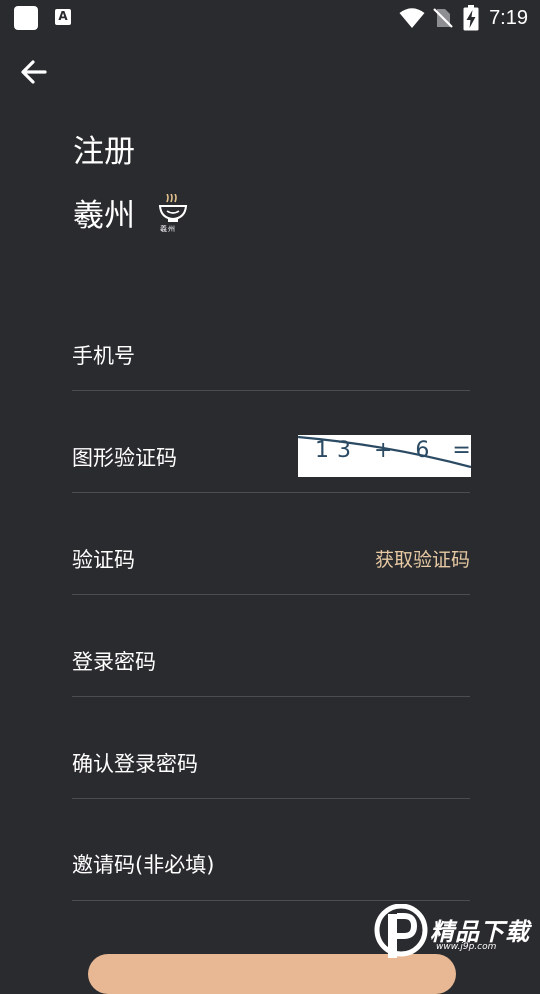 The height and width of the screenshot is (994, 540). I want to click on register-submit-button, so click(272, 974).